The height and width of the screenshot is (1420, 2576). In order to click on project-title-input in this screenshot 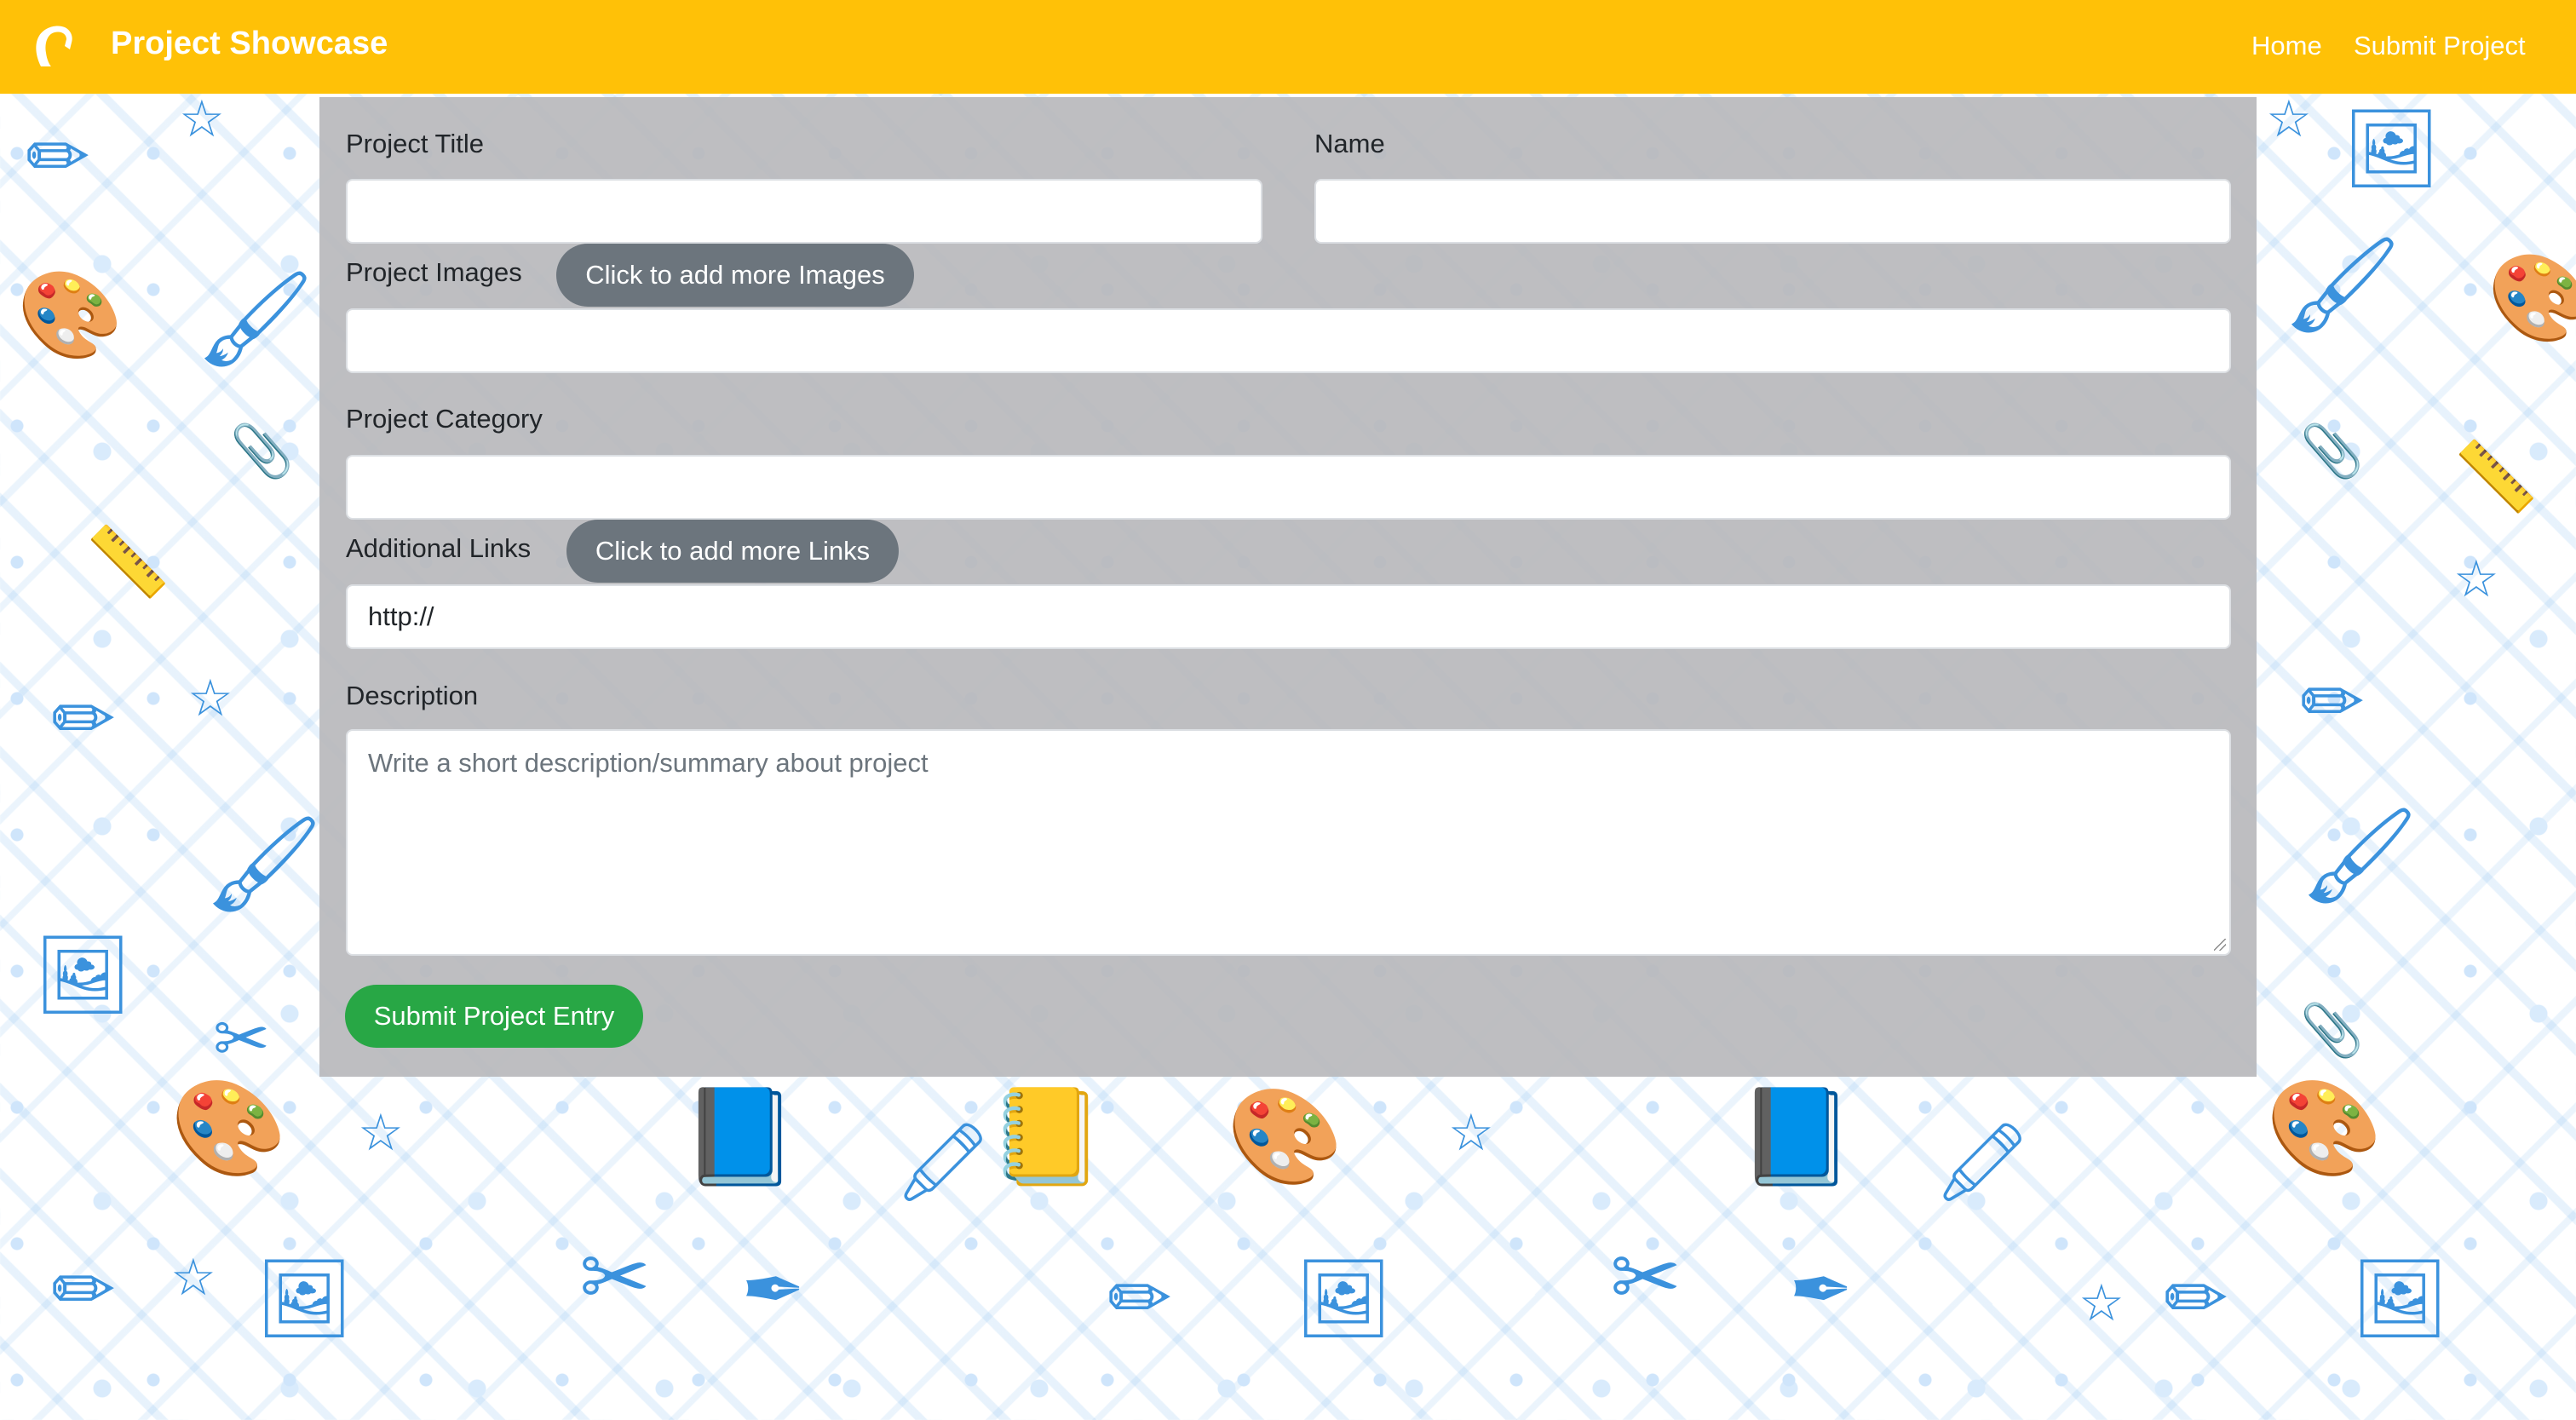, I will do `click(804, 212)`.